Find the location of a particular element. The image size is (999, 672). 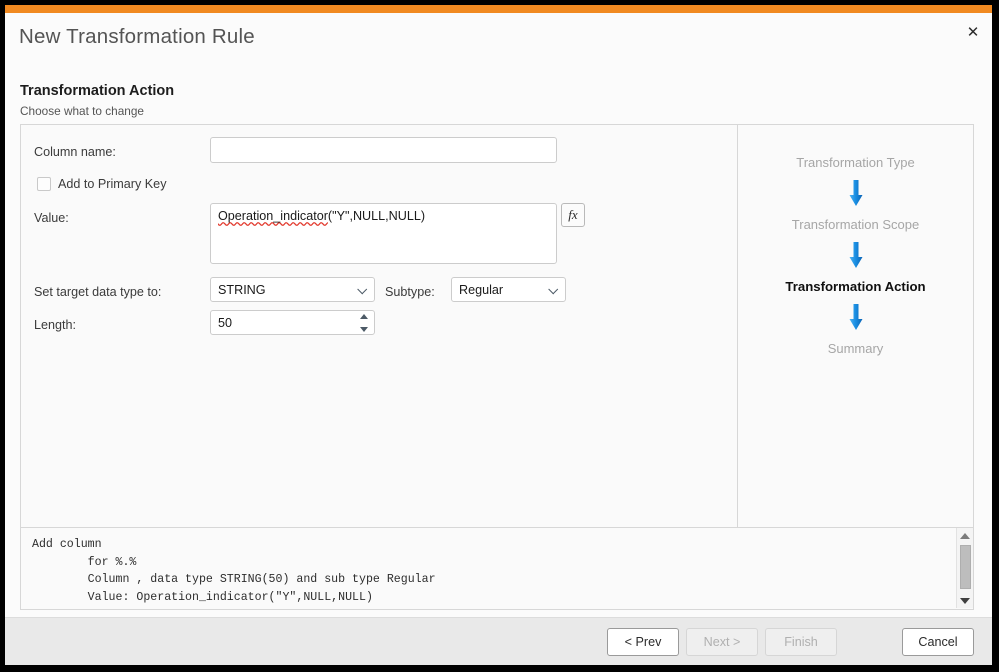

title-bar-accent-strip is located at coordinates (498, 9).